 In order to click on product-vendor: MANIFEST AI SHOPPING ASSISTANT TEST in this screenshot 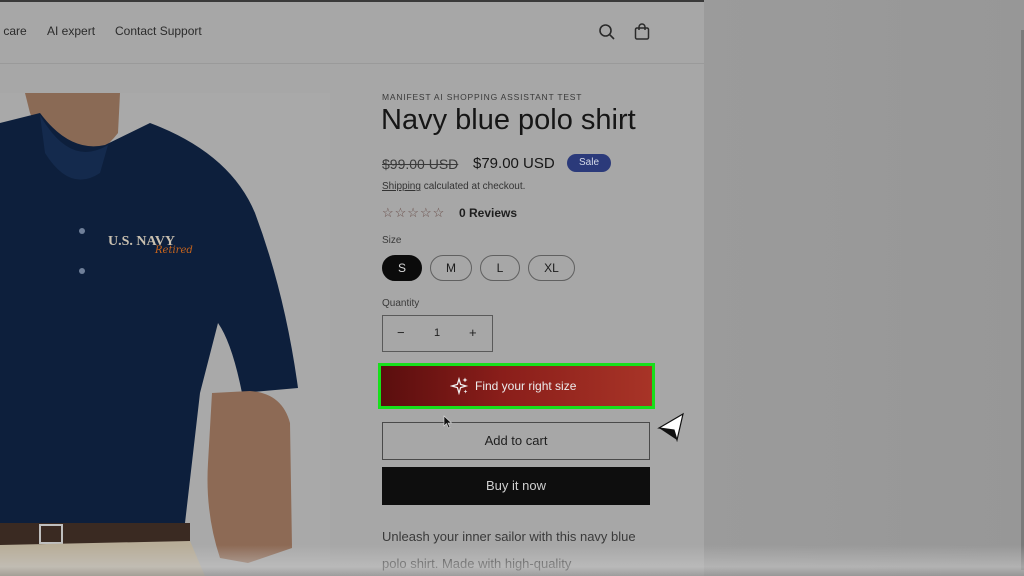, I will do `click(482, 97)`.